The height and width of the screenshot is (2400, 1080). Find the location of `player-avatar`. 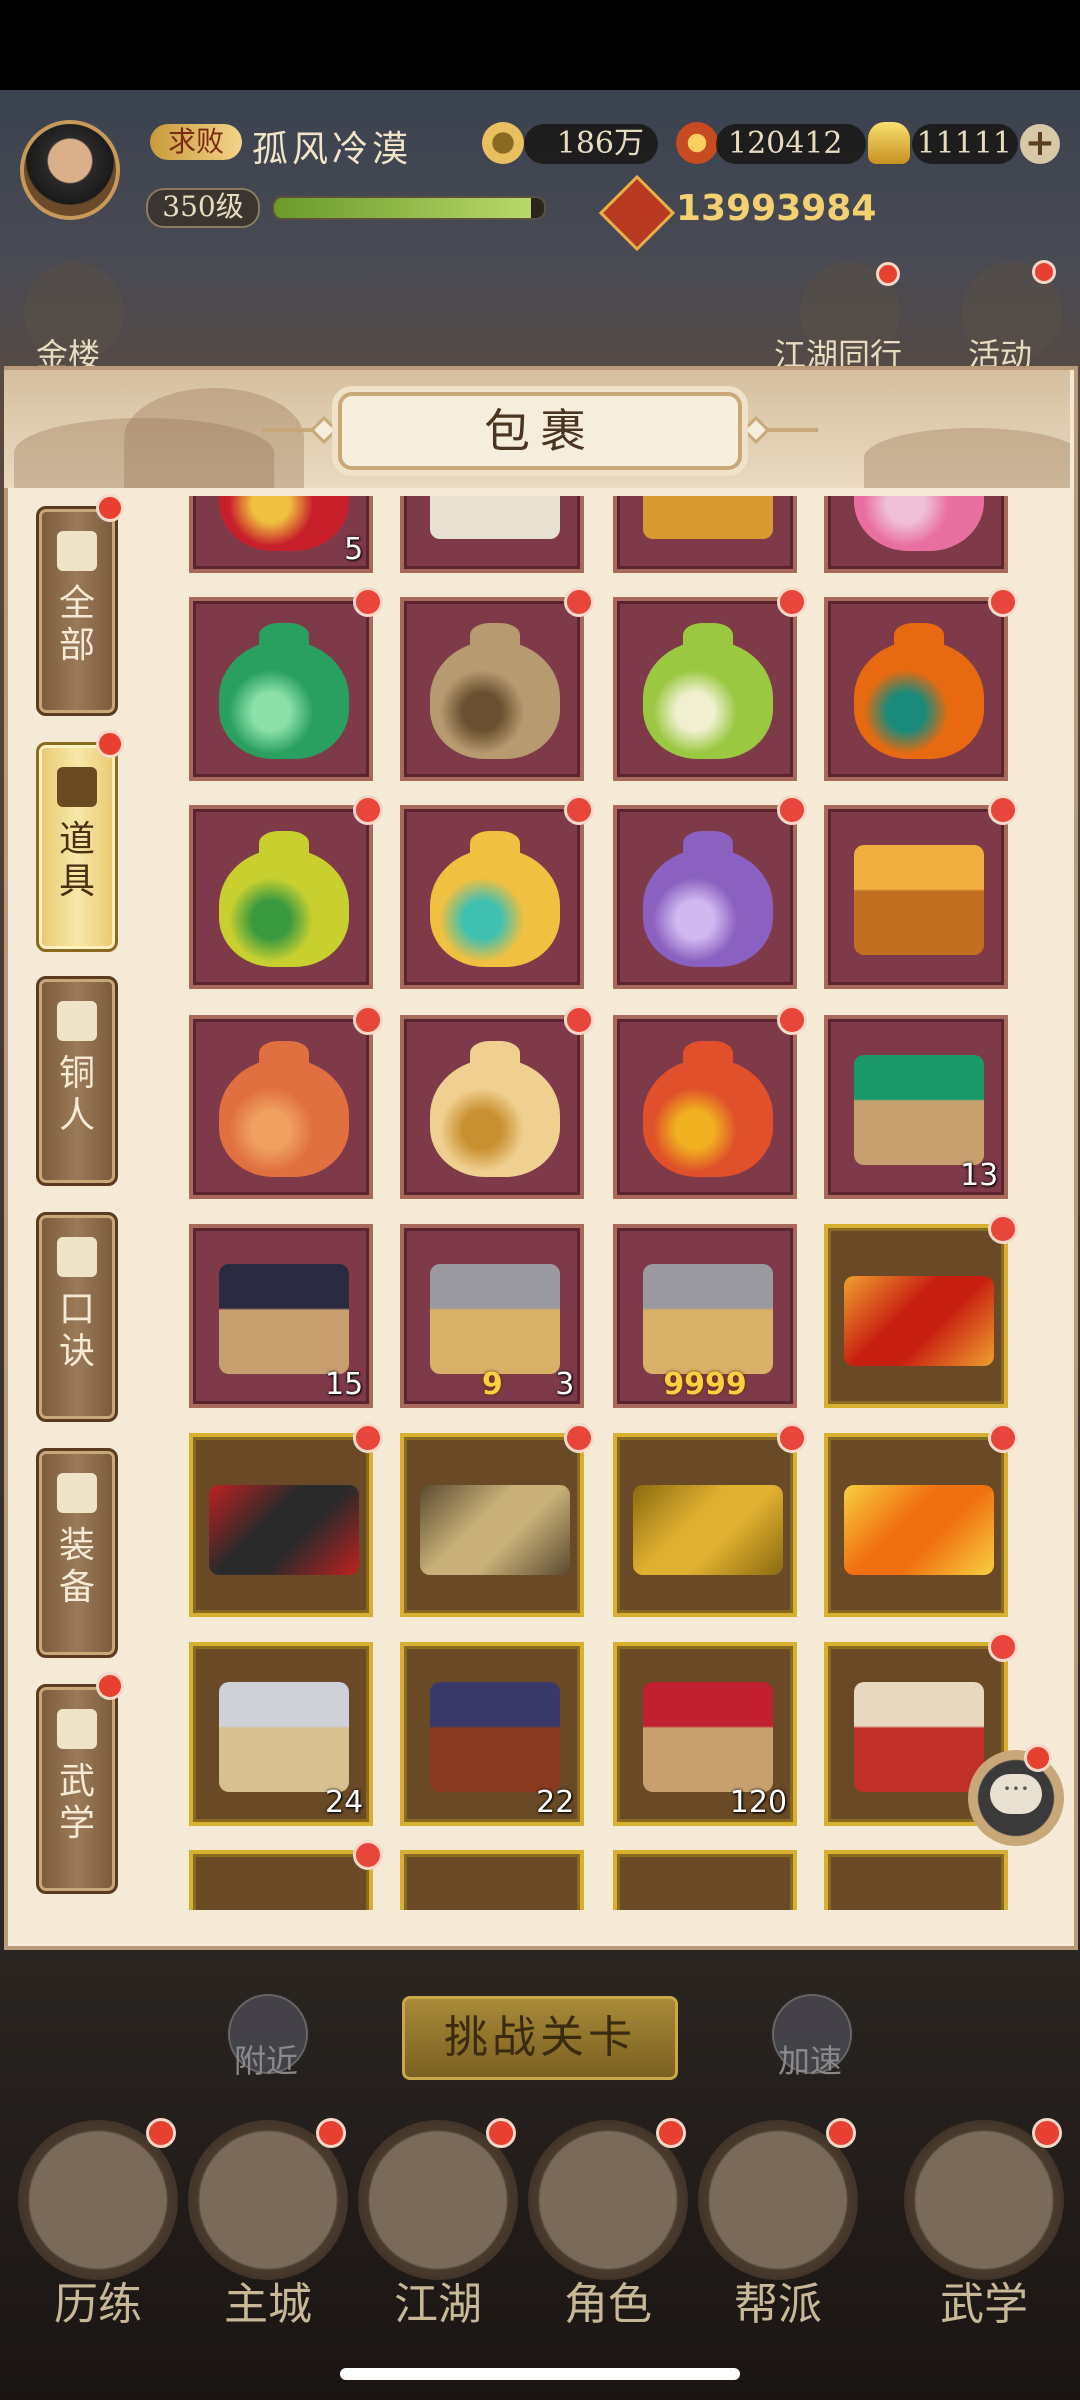

player-avatar is located at coordinates (70, 170).